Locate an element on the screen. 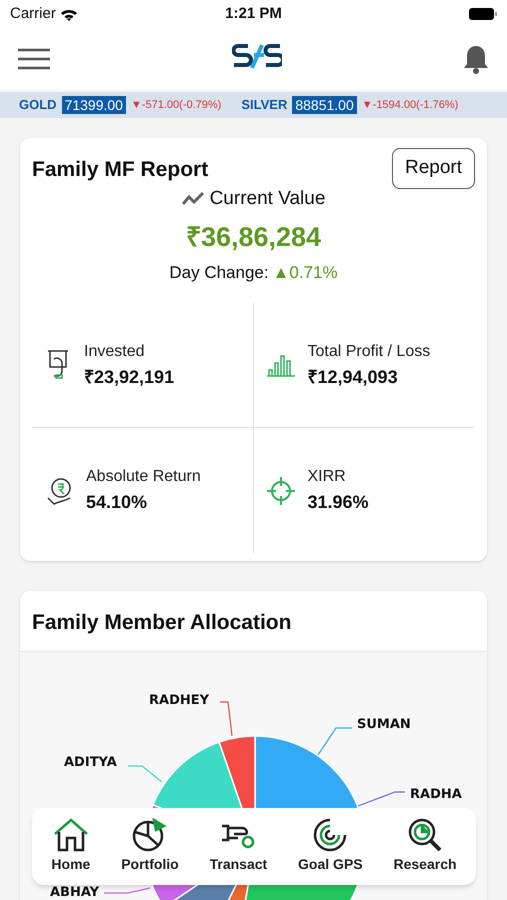  day-change-value: ▲0.71% is located at coordinates (305, 273).